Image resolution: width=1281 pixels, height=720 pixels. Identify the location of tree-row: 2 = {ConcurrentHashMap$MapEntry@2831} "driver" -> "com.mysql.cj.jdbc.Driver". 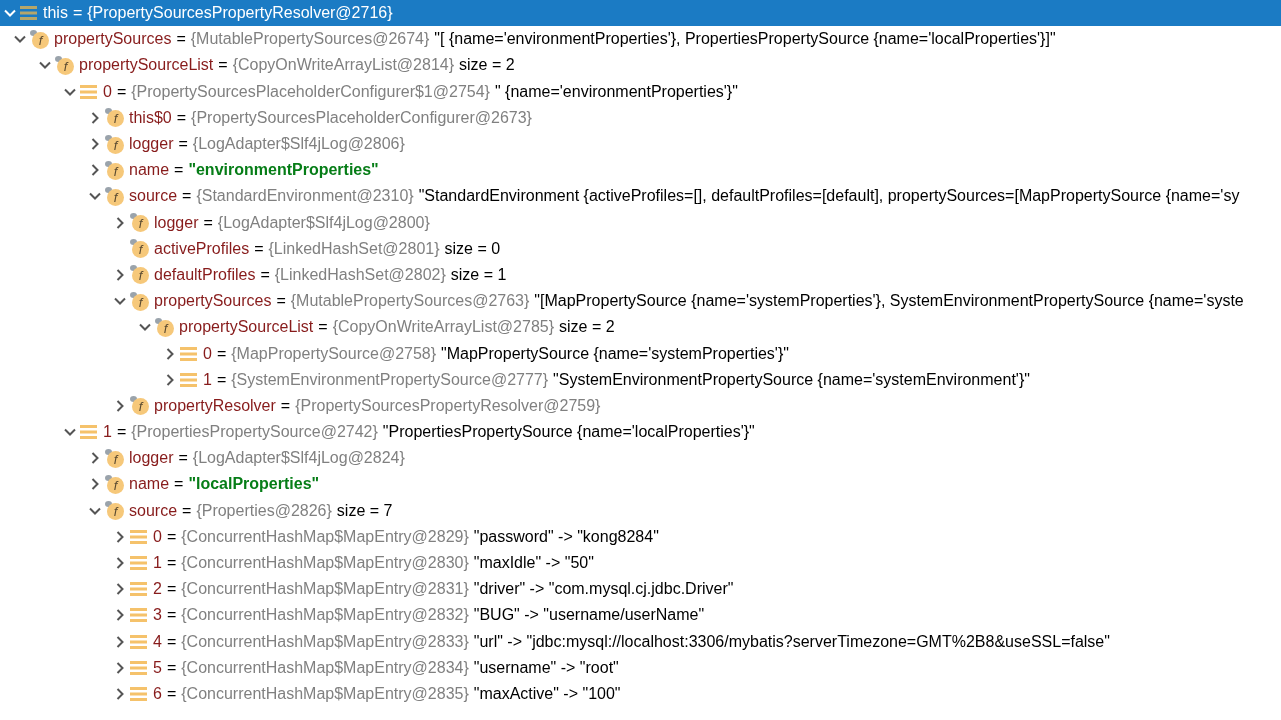
(640, 589).